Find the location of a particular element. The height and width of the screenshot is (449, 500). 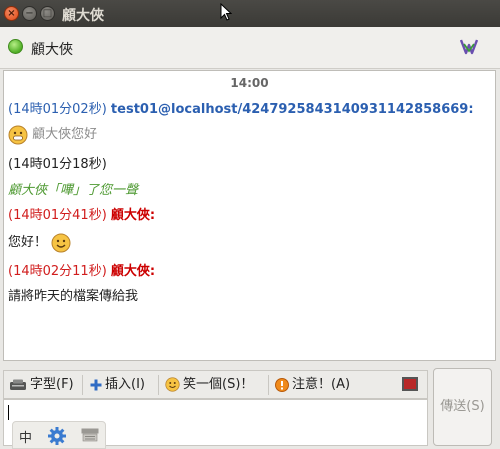

message-body: 顧大俠您好 is located at coordinates (52, 134).